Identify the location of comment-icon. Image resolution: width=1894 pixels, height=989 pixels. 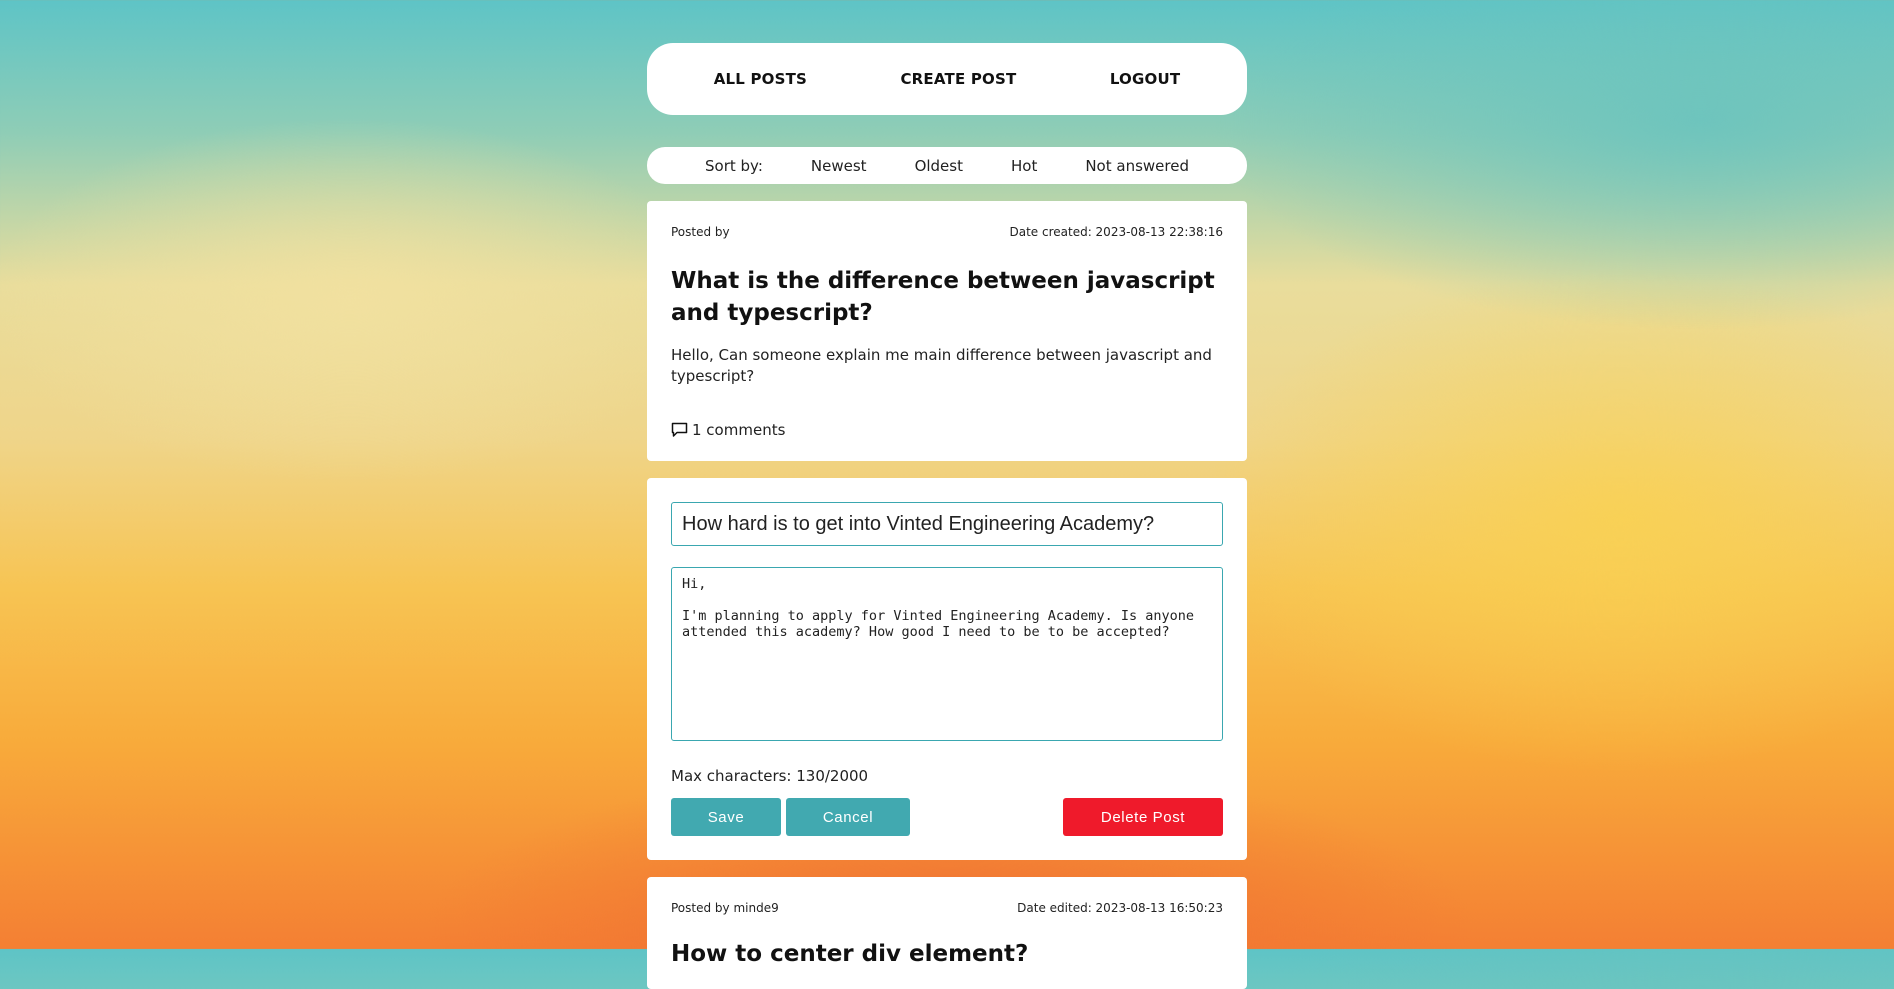
(679, 430).